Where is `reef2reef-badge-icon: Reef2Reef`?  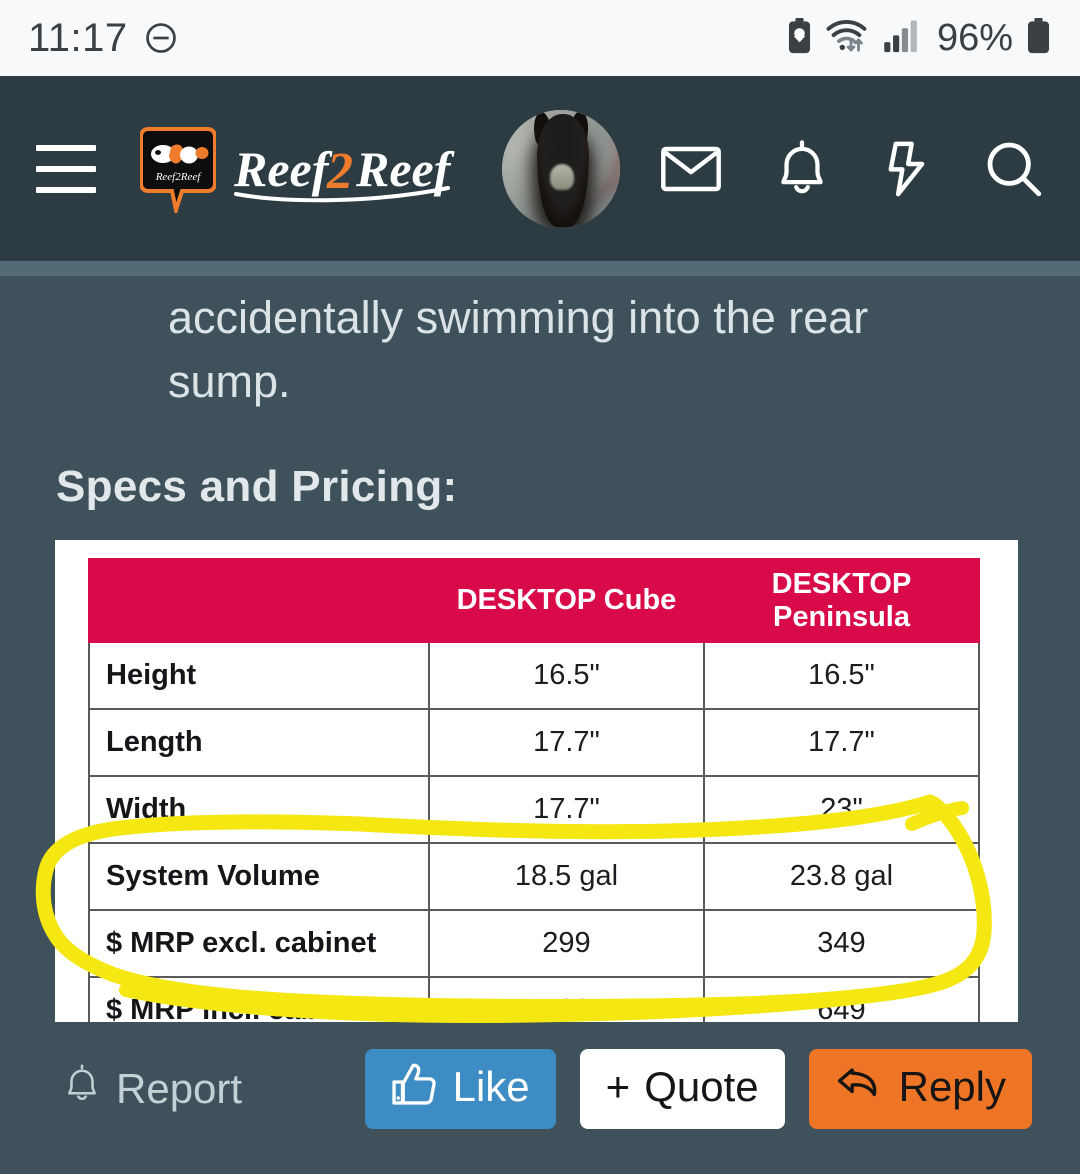
reef2reef-badge-icon: Reef2Reef is located at coordinates (178, 171).